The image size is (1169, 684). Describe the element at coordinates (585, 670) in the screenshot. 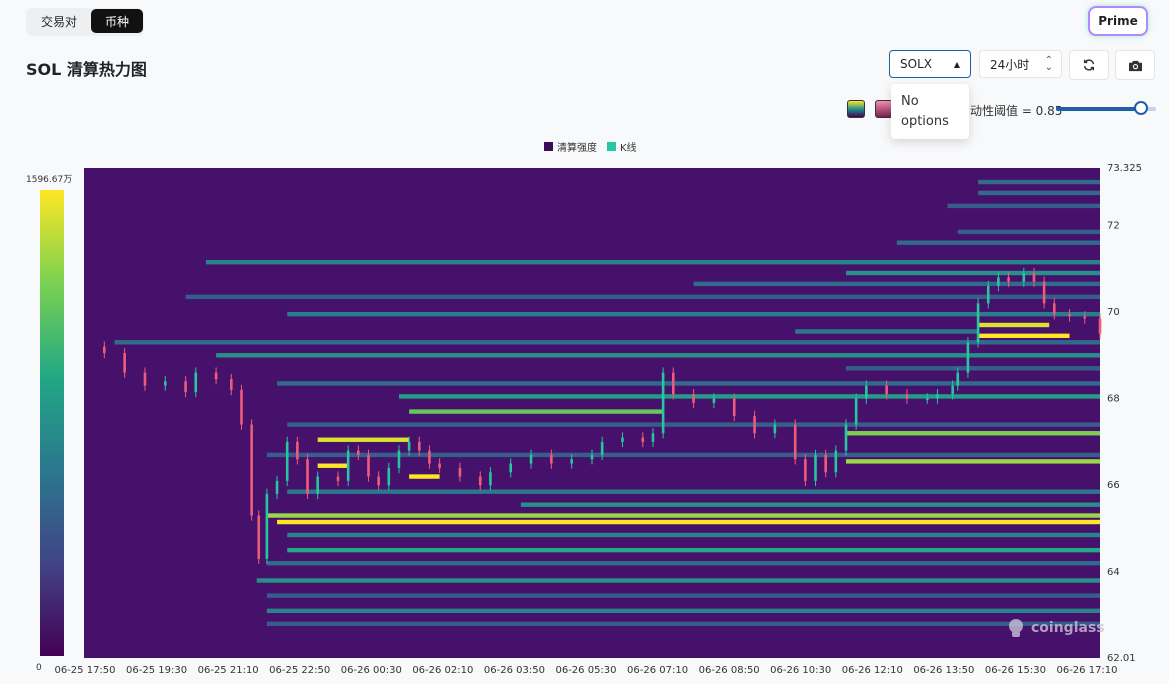

I see `x-tick-label: 06-26 05:30` at that location.